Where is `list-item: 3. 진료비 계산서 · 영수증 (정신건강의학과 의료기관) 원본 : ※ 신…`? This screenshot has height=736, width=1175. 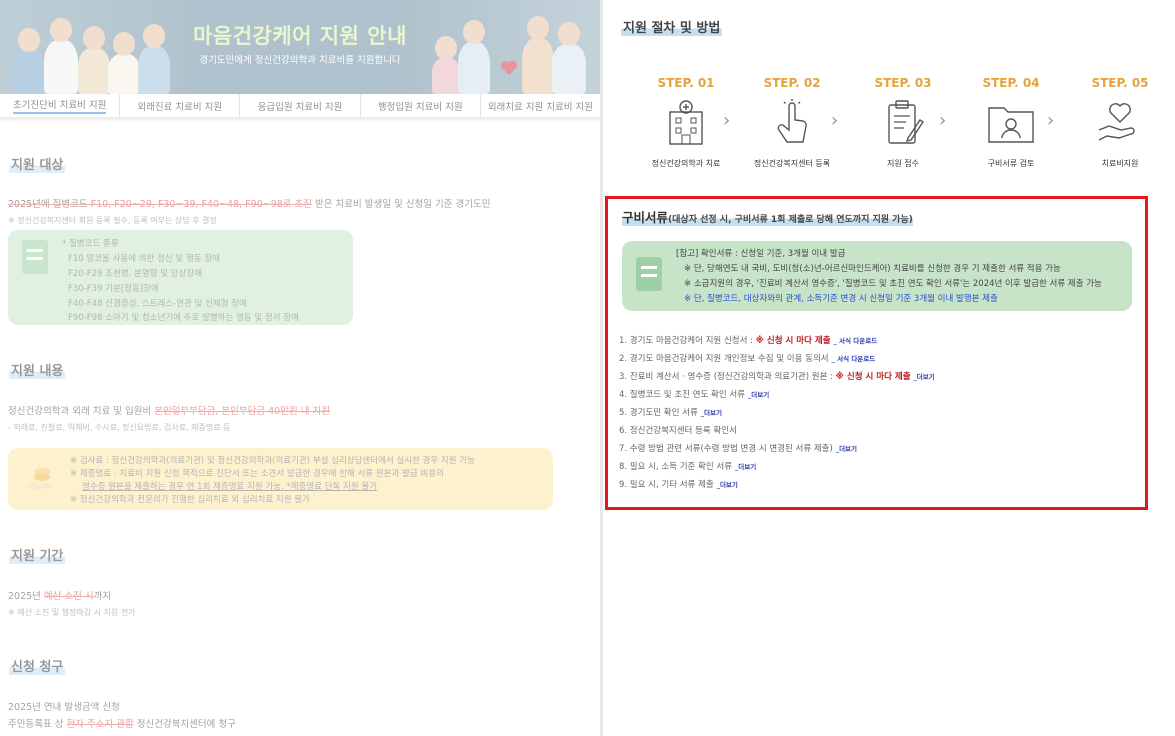 list-item: 3. 진료비 계산서 · 영수증 (정신건강의학과 의료기관) 원본 : ※ 신… is located at coordinates (777, 377).